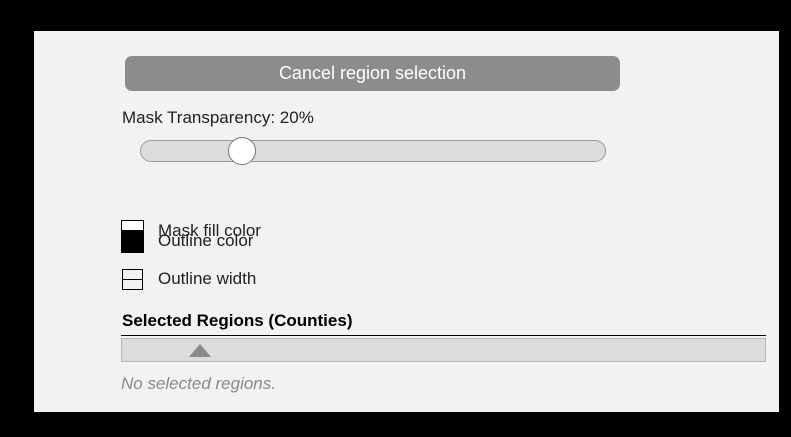 The width and height of the screenshot is (791, 437). What do you see at coordinates (373, 151) in the screenshot?
I see `mask-transparency-slider` at bounding box center [373, 151].